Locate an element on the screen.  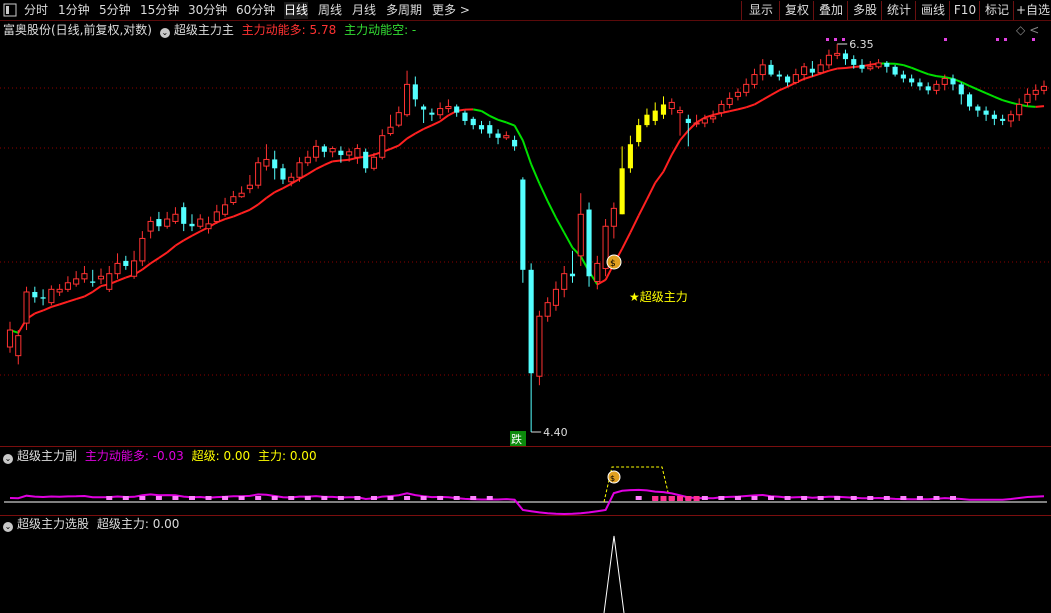
bull-energy-label: 主力动能多: 5.78 is located at coordinates (289, 30).